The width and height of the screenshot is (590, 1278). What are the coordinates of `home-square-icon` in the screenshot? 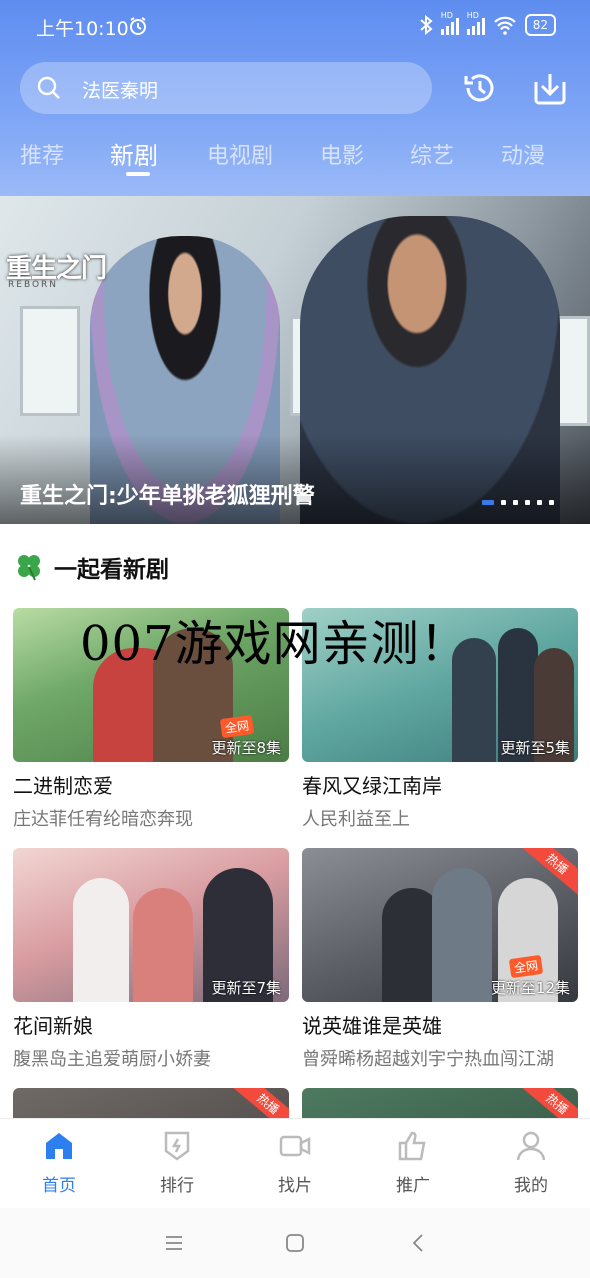 It's located at (295, 1243).